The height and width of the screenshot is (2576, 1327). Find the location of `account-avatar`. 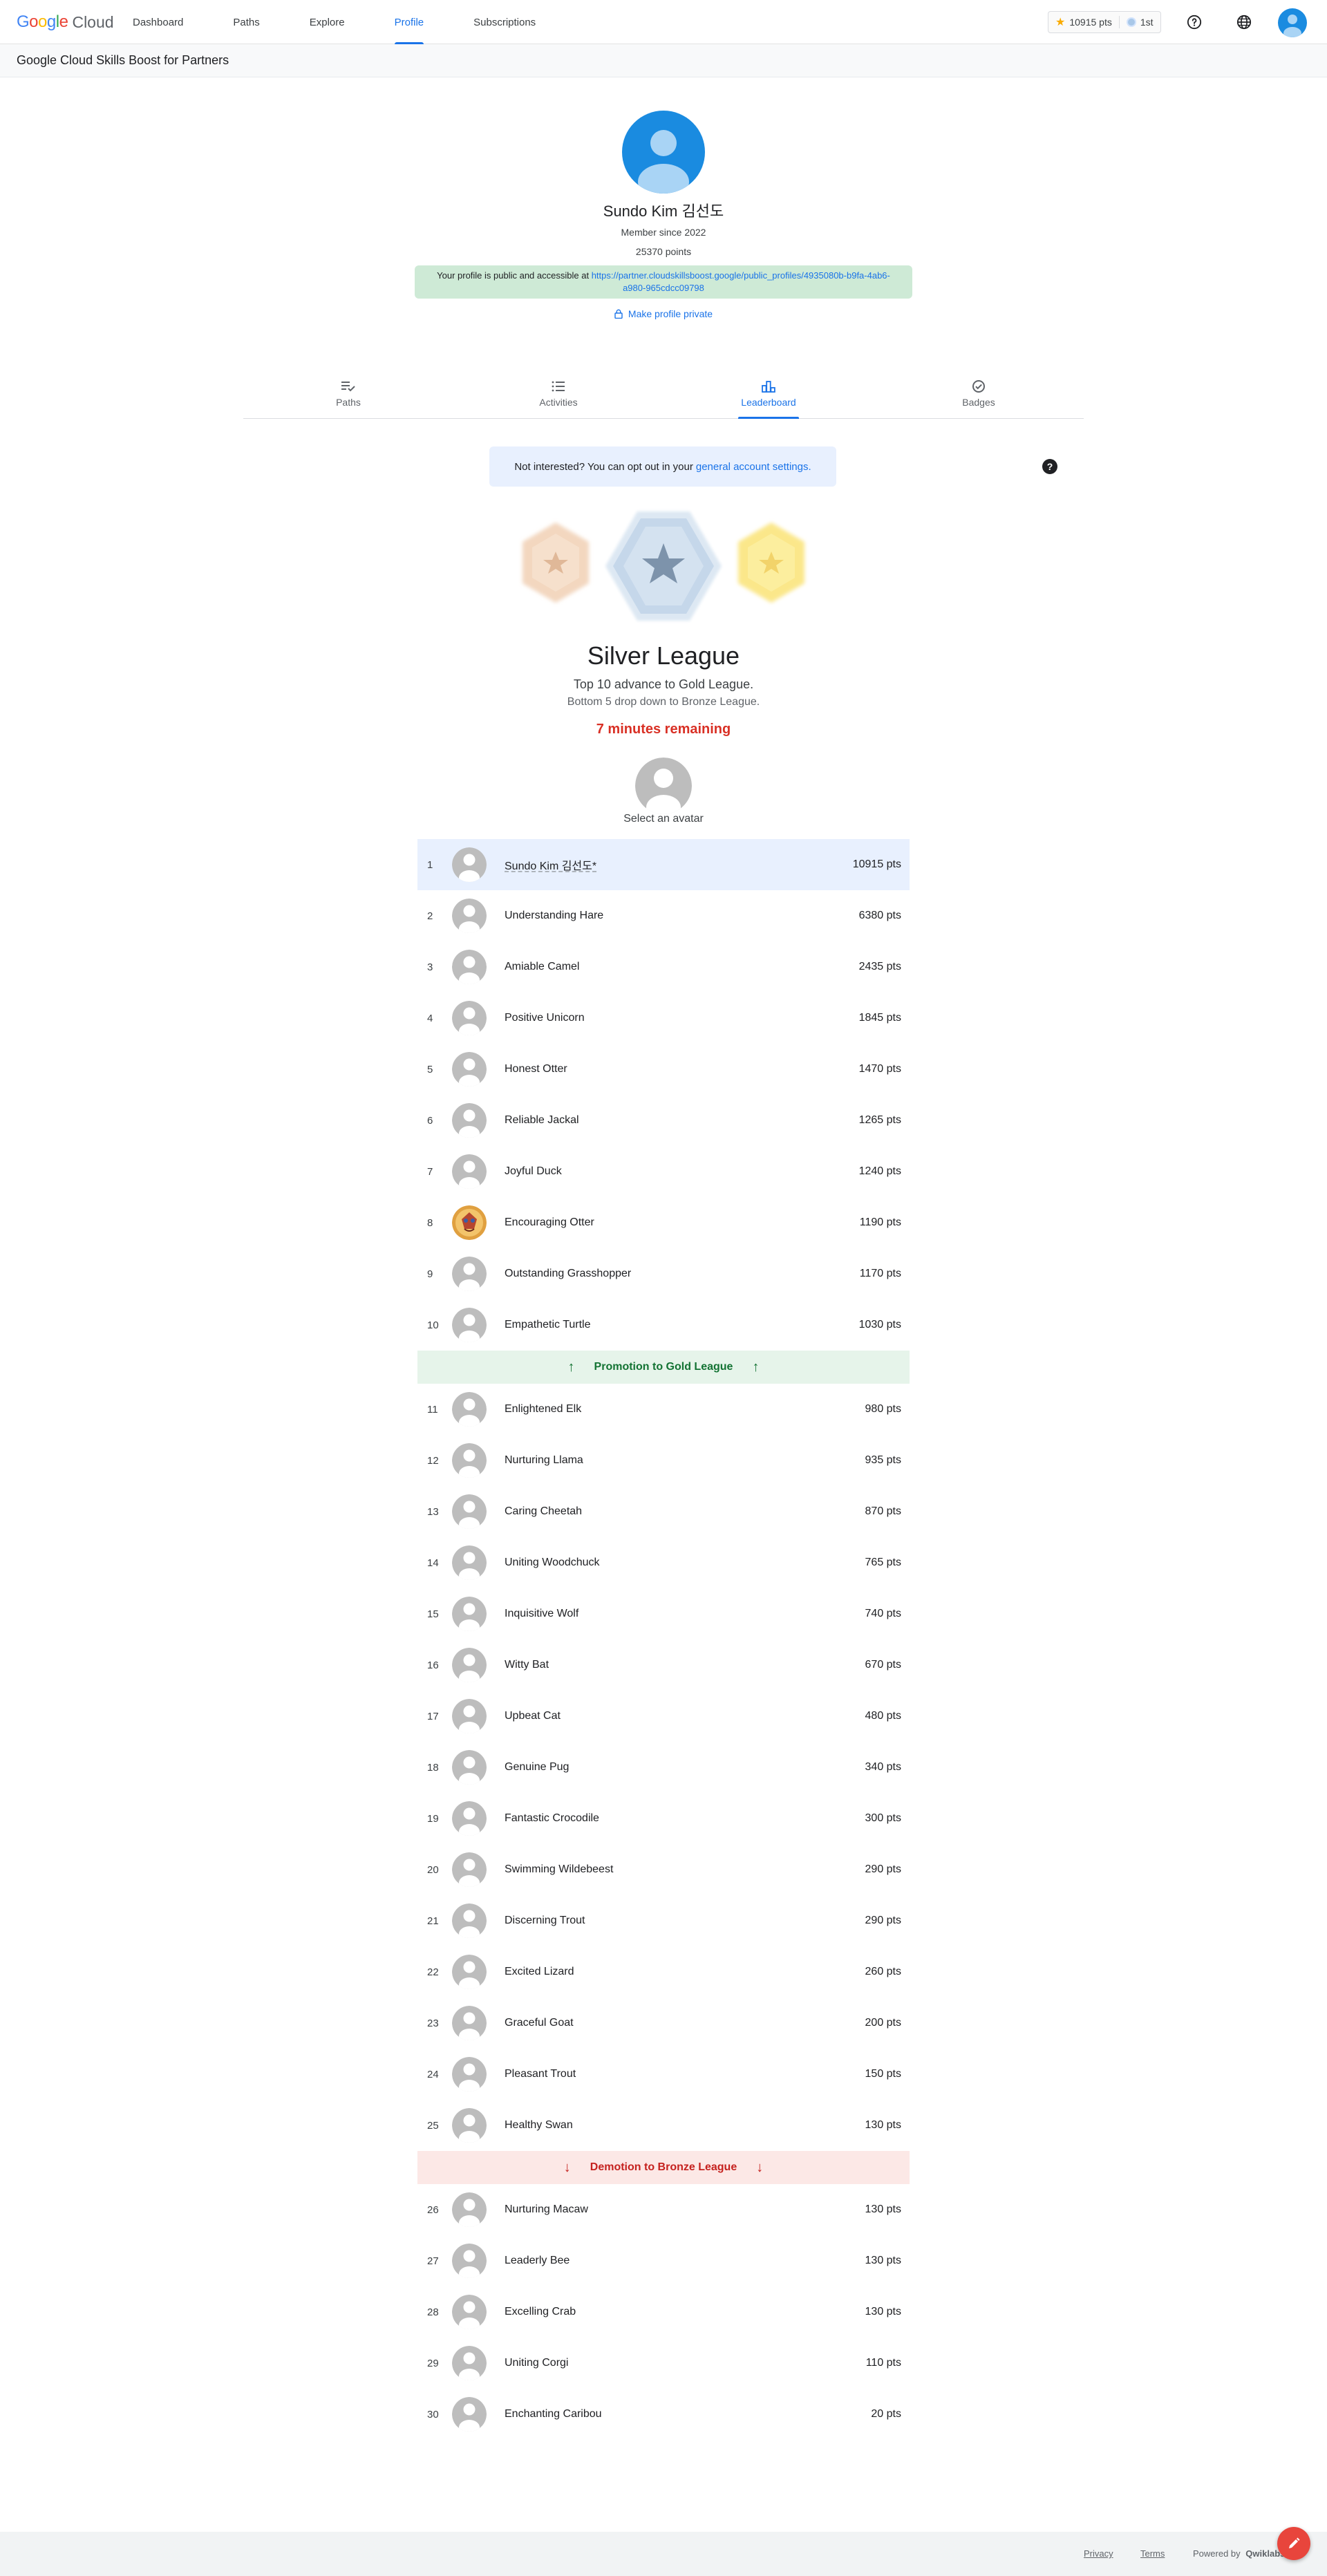

account-avatar is located at coordinates (1292, 22).